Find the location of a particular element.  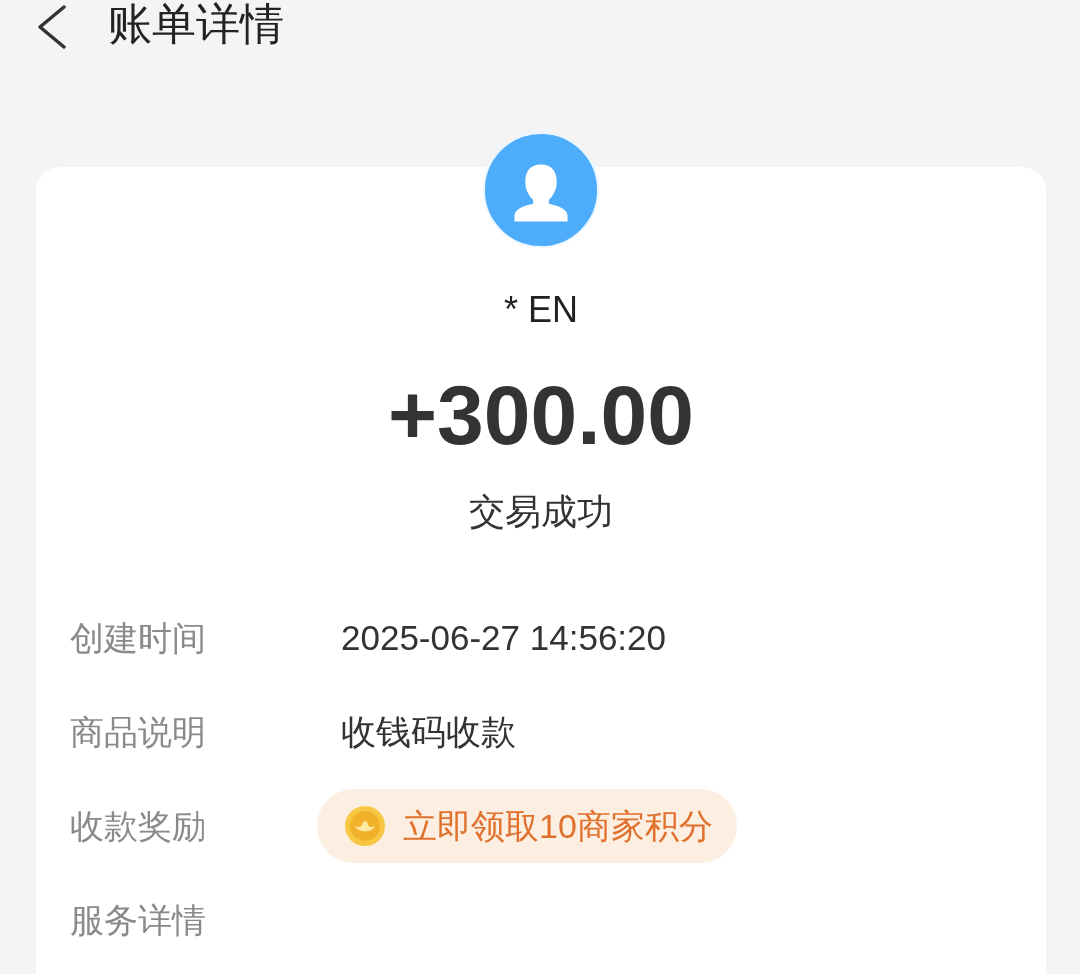

detail-value: 收钱码收款 is located at coordinates (428, 732).